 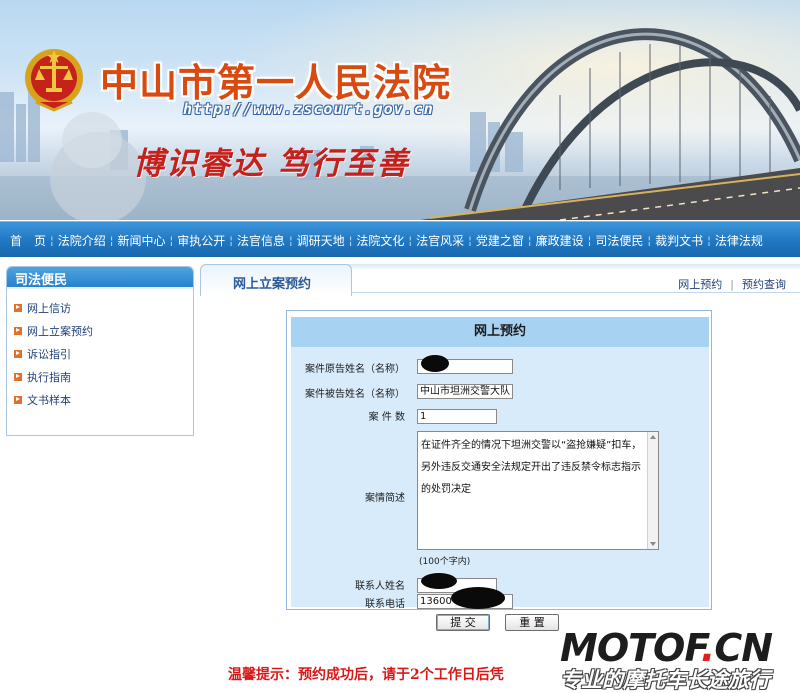 I want to click on main-links: 网上预约 | 预约查询, so click(x=732, y=284).